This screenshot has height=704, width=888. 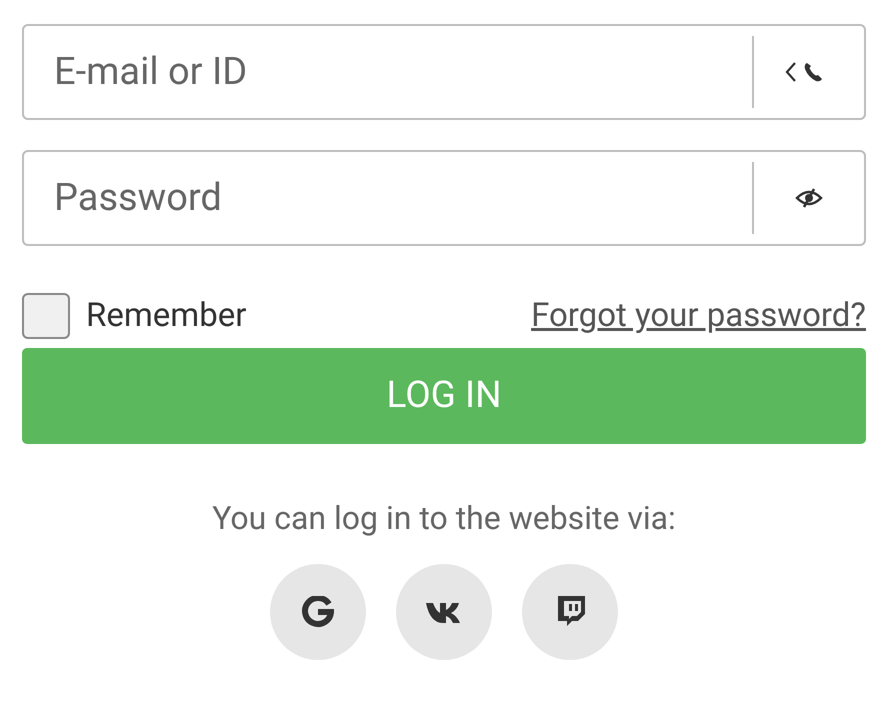 I want to click on g-logo-icon, so click(x=318, y=612).